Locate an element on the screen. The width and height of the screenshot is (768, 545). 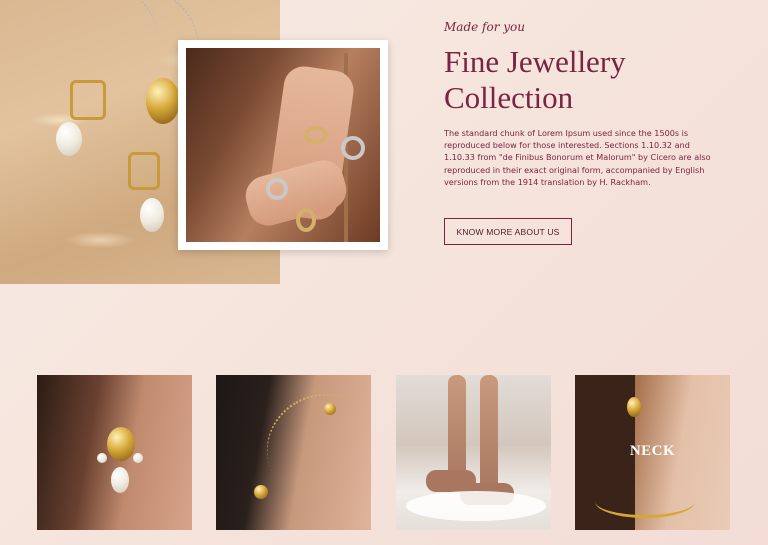
know-more-button: KNOW MORE ABOUT US is located at coordinates (508, 231).